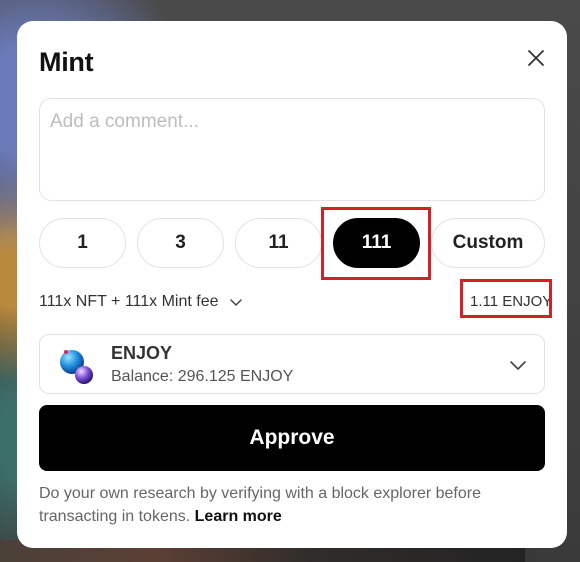  I want to click on close-button, so click(536, 58).